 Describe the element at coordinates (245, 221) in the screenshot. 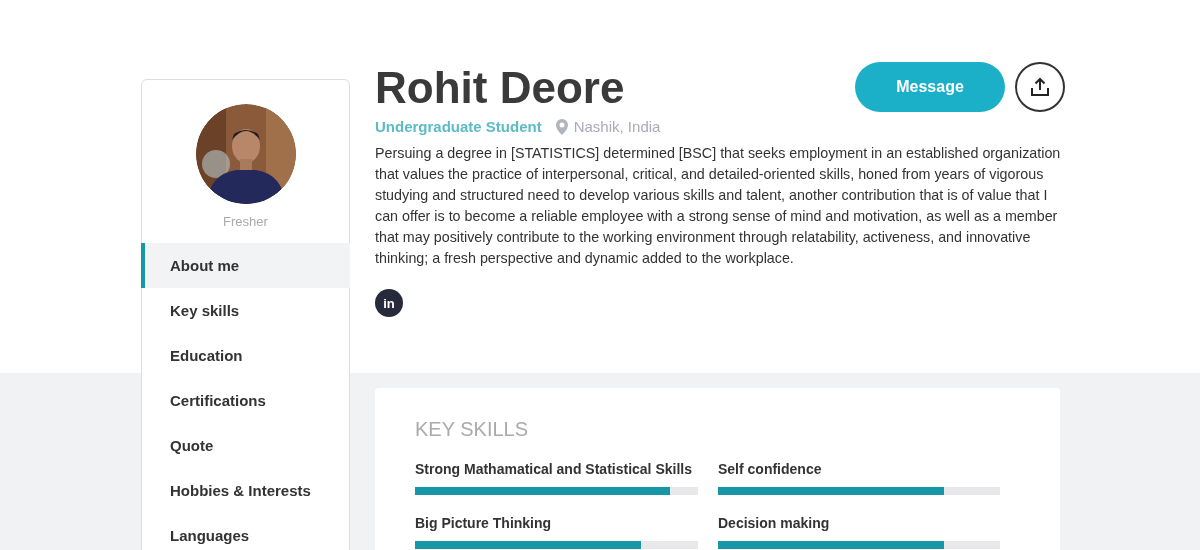

I see `status-label: Fresher` at that location.